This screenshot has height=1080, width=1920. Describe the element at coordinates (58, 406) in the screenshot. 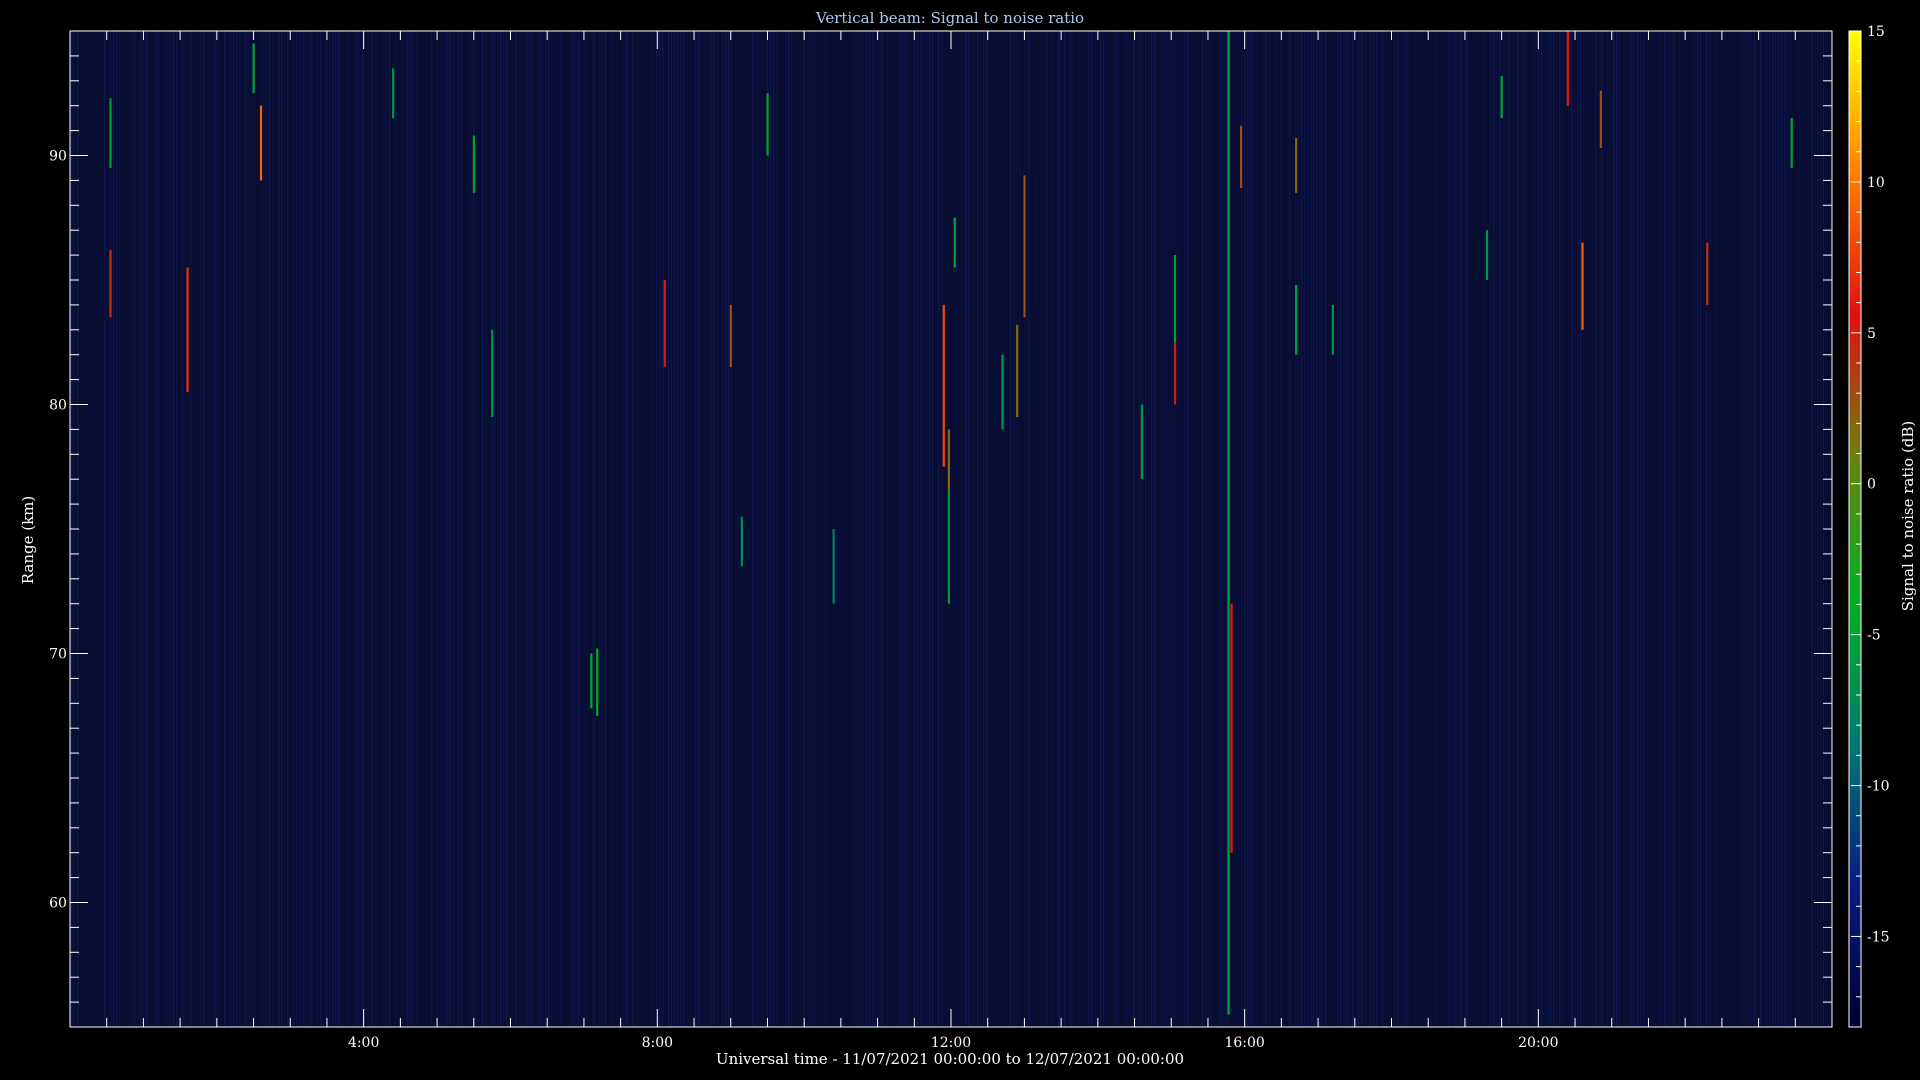

I see `y-tick-label: 80` at that location.